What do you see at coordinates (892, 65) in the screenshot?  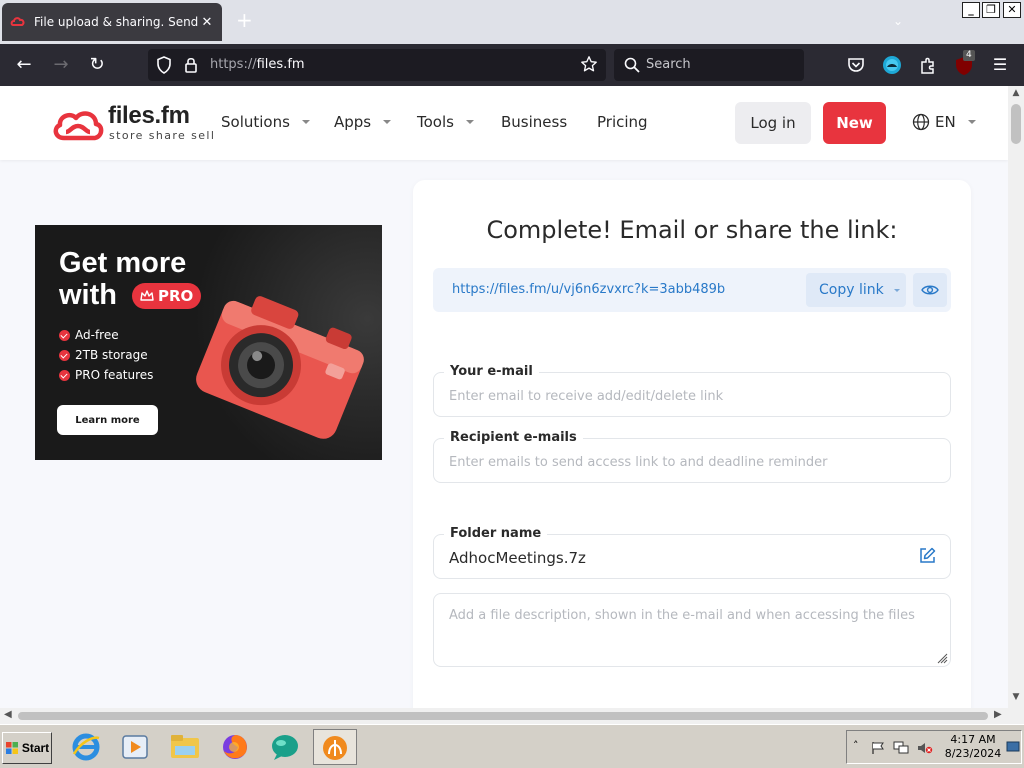 I see `account-icon` at bounding box center [892, 65].